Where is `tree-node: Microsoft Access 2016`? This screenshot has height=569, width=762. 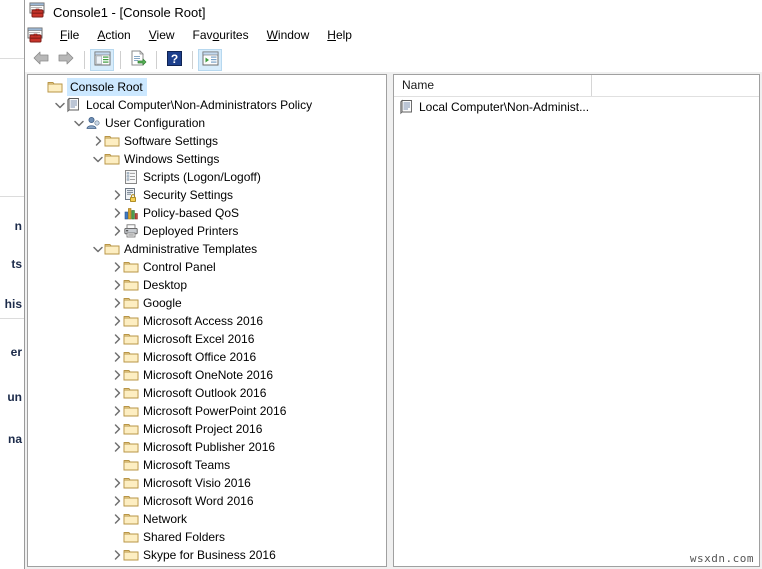 tree-node: Microsoft Access 2016 is located at coordinates (207, 321).